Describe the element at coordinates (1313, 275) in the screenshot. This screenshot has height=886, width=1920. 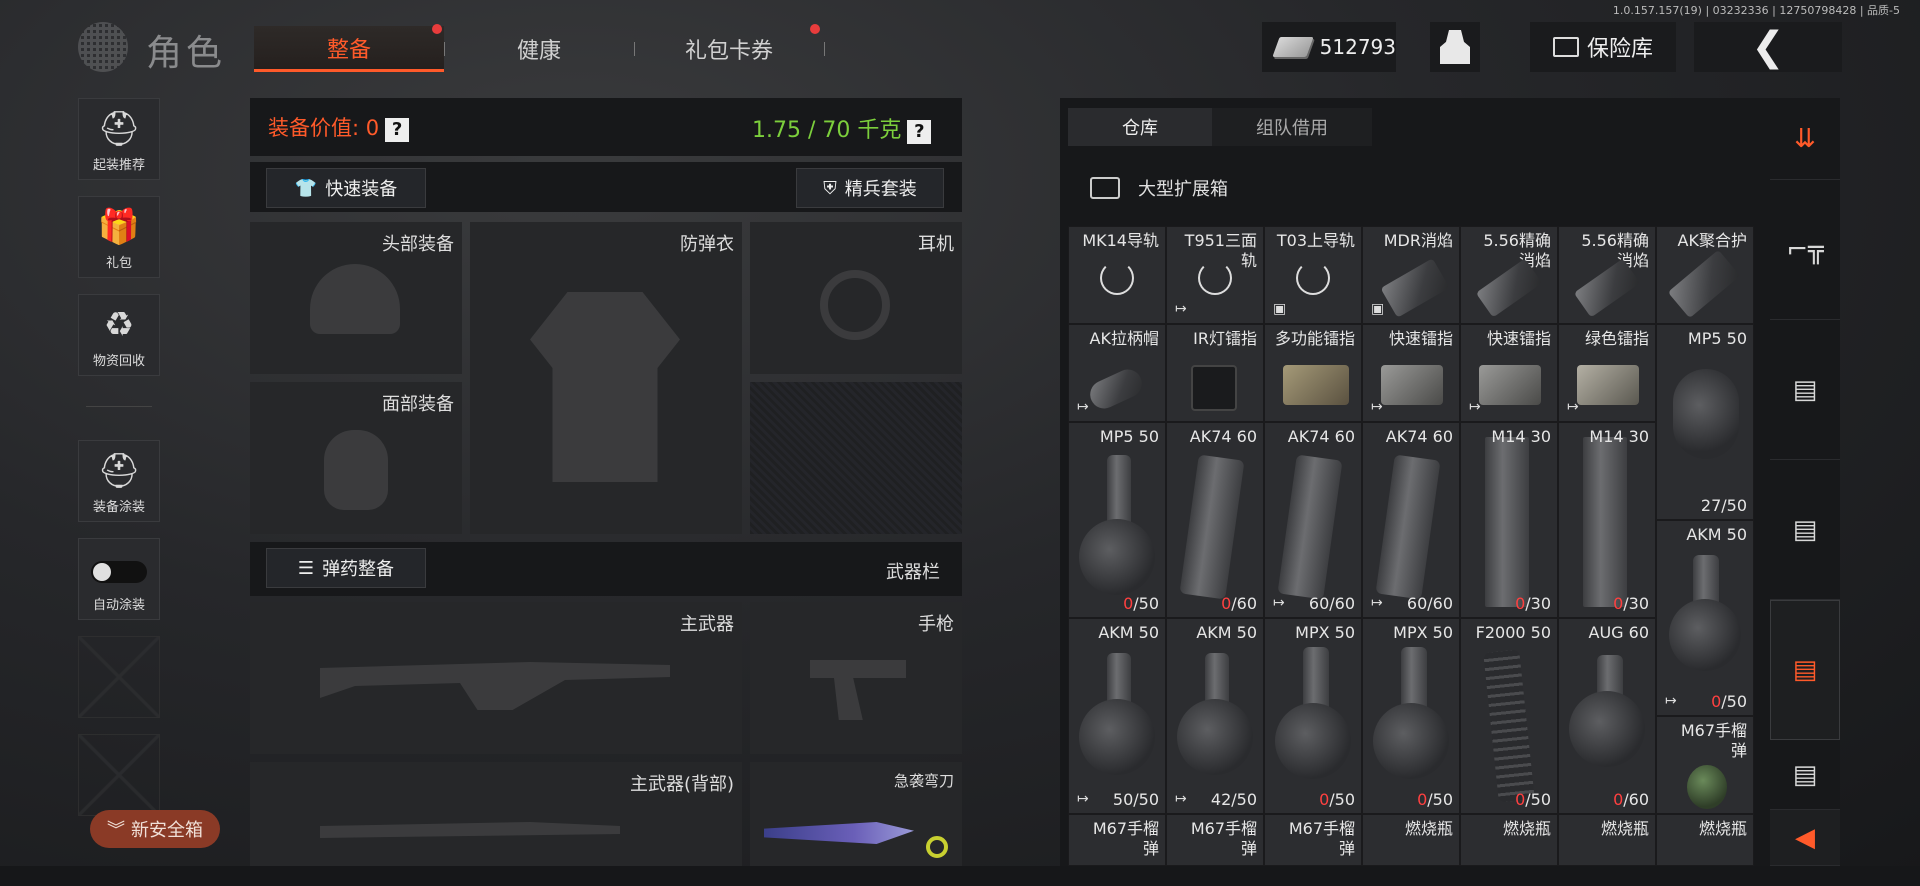
I see `storage-item: T03上导轨 ▣` at that location.